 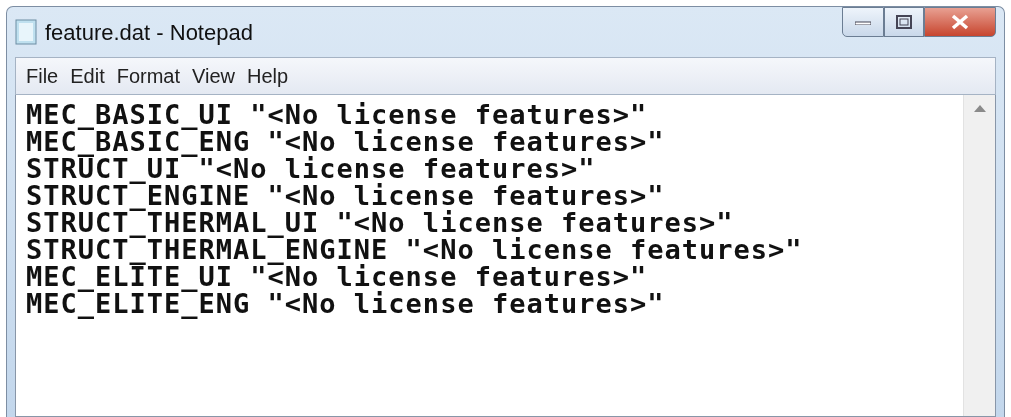 I want to click on minimize-button, so click(x=863, y=22).